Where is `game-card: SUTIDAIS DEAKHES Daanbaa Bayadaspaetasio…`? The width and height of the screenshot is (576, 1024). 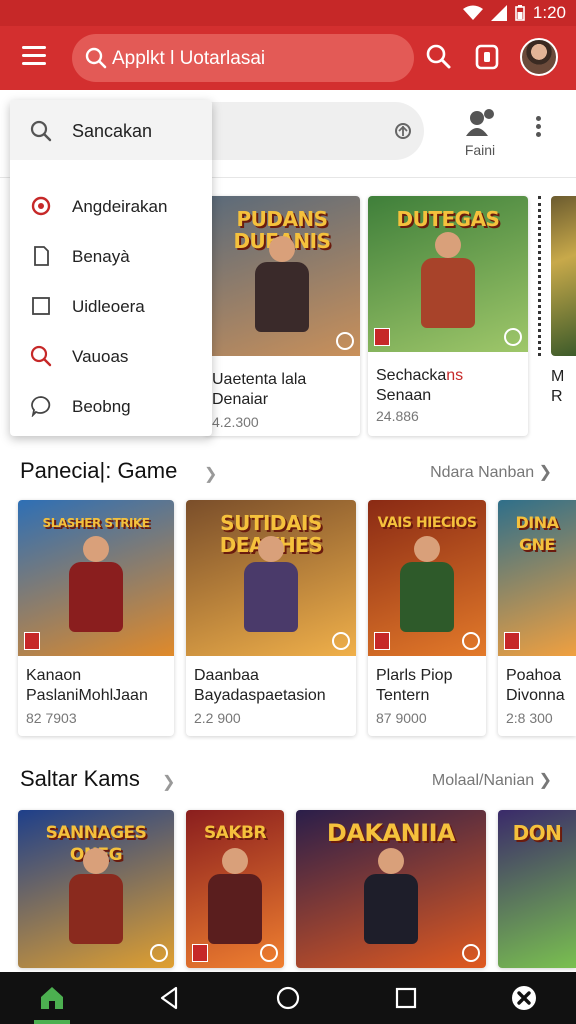 game-card: SUTIDAIS DEAKHES Daanbaa Bayadaspaetasio… is located at coordinates (271, 618).